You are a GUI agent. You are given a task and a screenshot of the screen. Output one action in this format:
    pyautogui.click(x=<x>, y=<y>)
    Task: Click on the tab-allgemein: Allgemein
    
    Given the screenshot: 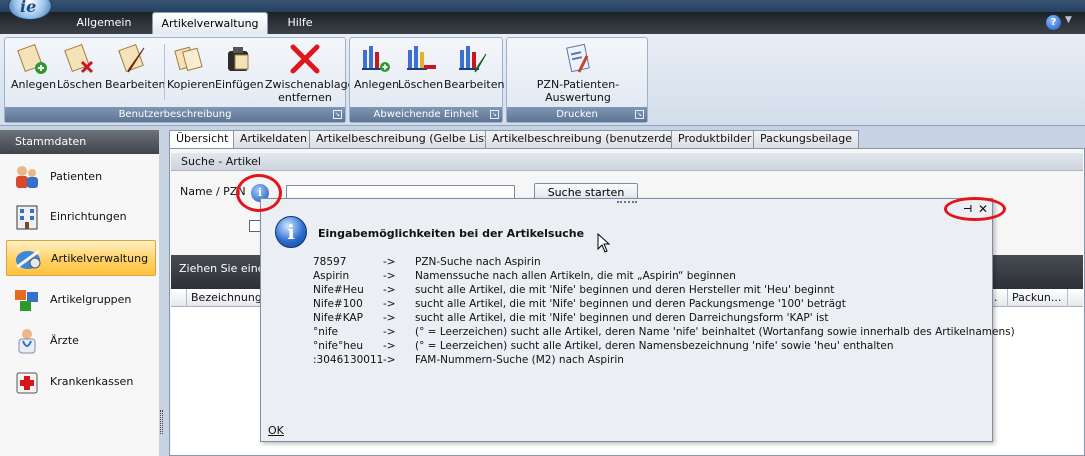 What is the action you would take?
    pyautogui.click(x=104, y=23)
    